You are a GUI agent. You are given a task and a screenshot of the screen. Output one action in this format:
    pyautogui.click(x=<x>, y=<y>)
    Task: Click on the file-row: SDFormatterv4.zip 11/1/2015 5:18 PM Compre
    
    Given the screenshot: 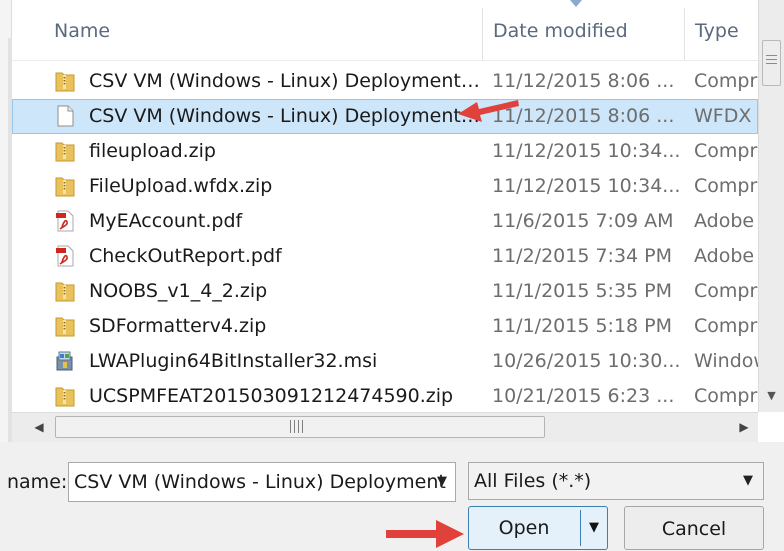 What is the action you would take?
    pyautogui.click(x=385, y=326)
    